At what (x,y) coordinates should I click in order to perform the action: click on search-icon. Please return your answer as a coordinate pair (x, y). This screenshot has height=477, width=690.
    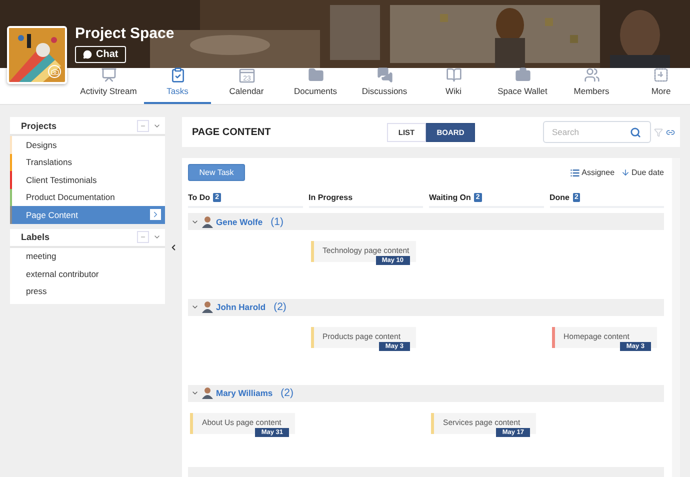
    Looking at the image, I should click on (635, 132).